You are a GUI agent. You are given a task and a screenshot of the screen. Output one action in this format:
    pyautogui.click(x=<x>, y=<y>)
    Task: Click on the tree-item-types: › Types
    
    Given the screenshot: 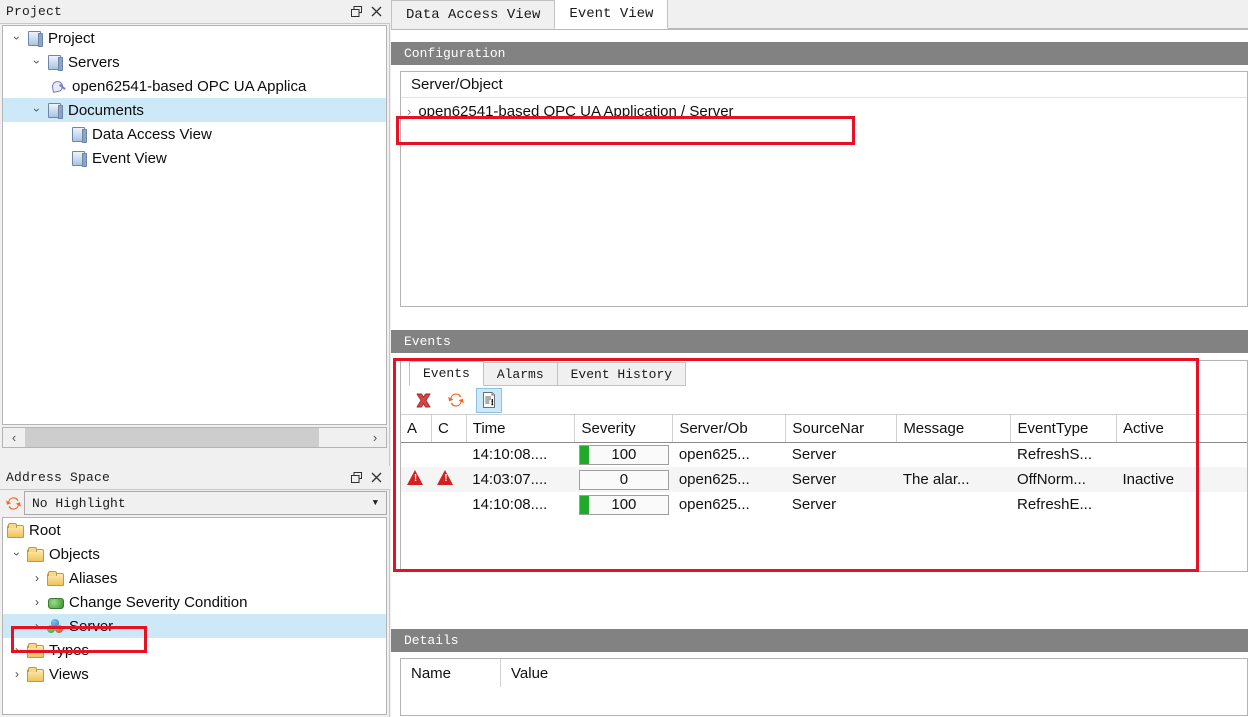 What is the action you would take?
    pyautogui.click(x=194, y=650)
    